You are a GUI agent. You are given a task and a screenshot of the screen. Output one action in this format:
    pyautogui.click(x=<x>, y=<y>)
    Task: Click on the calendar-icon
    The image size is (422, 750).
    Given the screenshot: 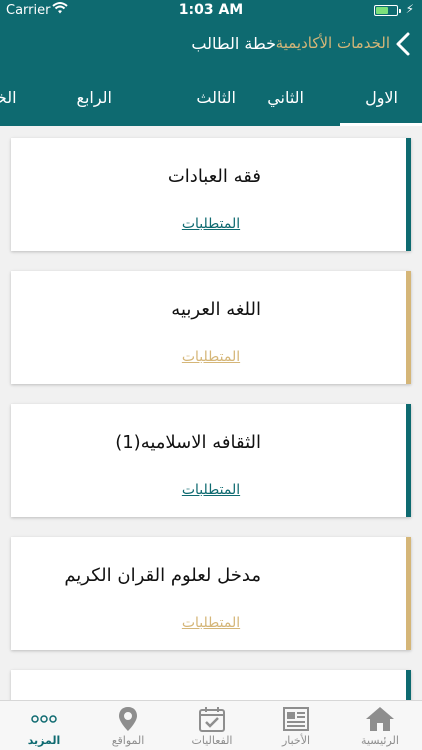 What is the action you would take?
    pyautogui.click(x=212, y=719)
    